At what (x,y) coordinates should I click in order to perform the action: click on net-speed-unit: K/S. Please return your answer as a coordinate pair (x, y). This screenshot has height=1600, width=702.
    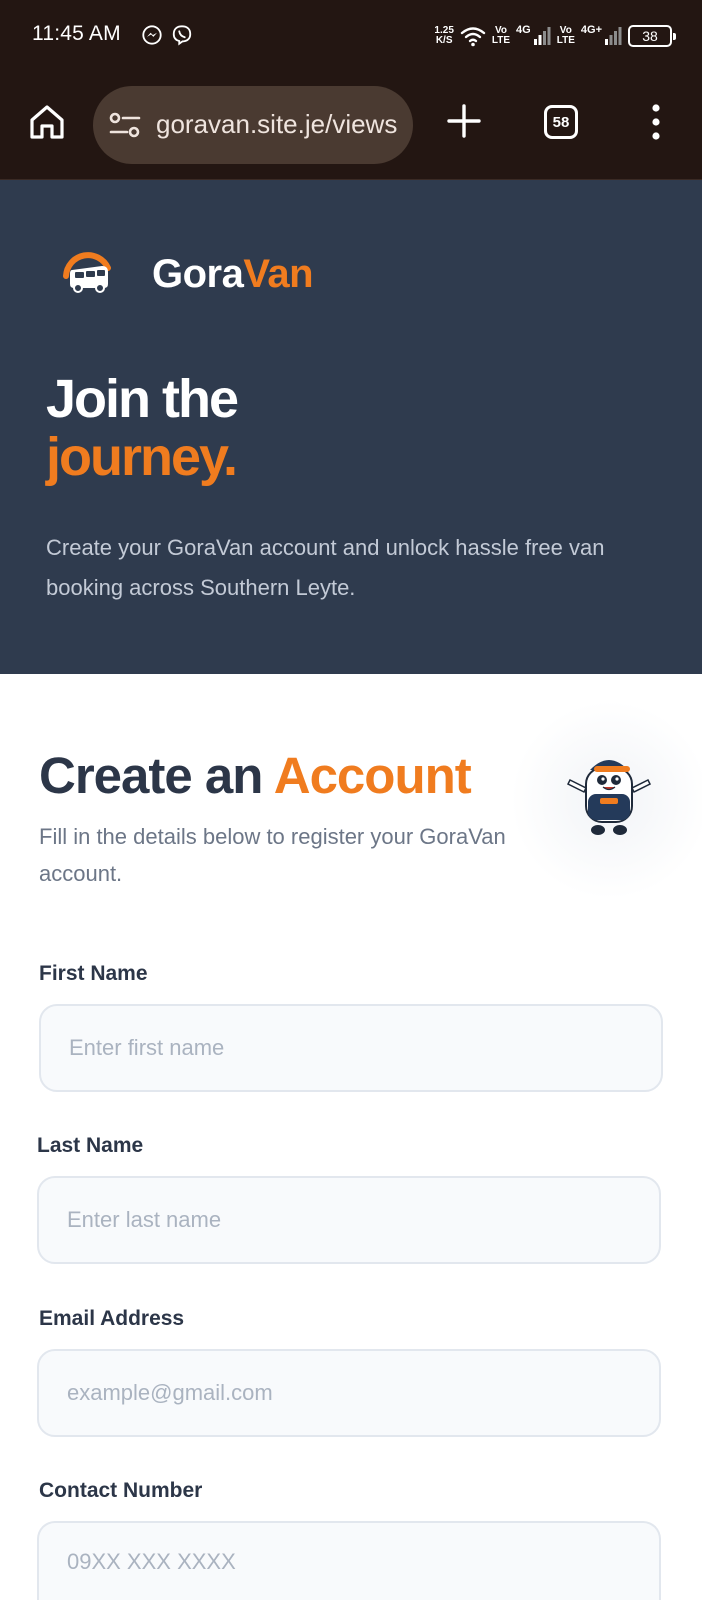
    Looking at the image, I should click on (444, 40).